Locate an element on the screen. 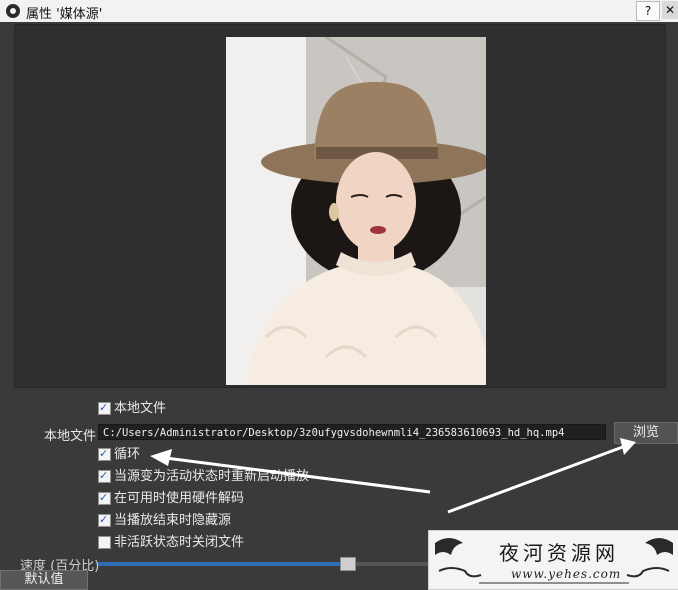  help-button: ? is located at coordinates (648, 11).